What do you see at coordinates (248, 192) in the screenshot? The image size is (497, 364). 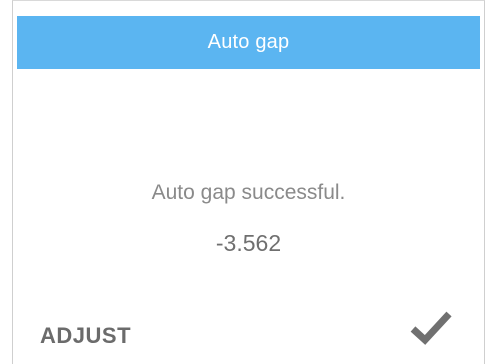 I see `status-message: Auto gap successful.` at bounding box center [248, 192].